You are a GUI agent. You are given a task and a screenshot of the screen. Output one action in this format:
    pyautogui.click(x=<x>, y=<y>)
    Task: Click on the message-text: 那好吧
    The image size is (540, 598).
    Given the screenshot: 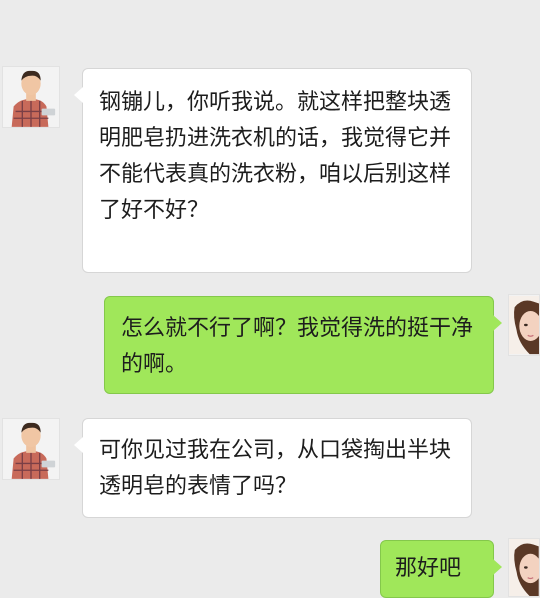 What is the action you would take?
    pyautogui.click(x=428, y=568)
    